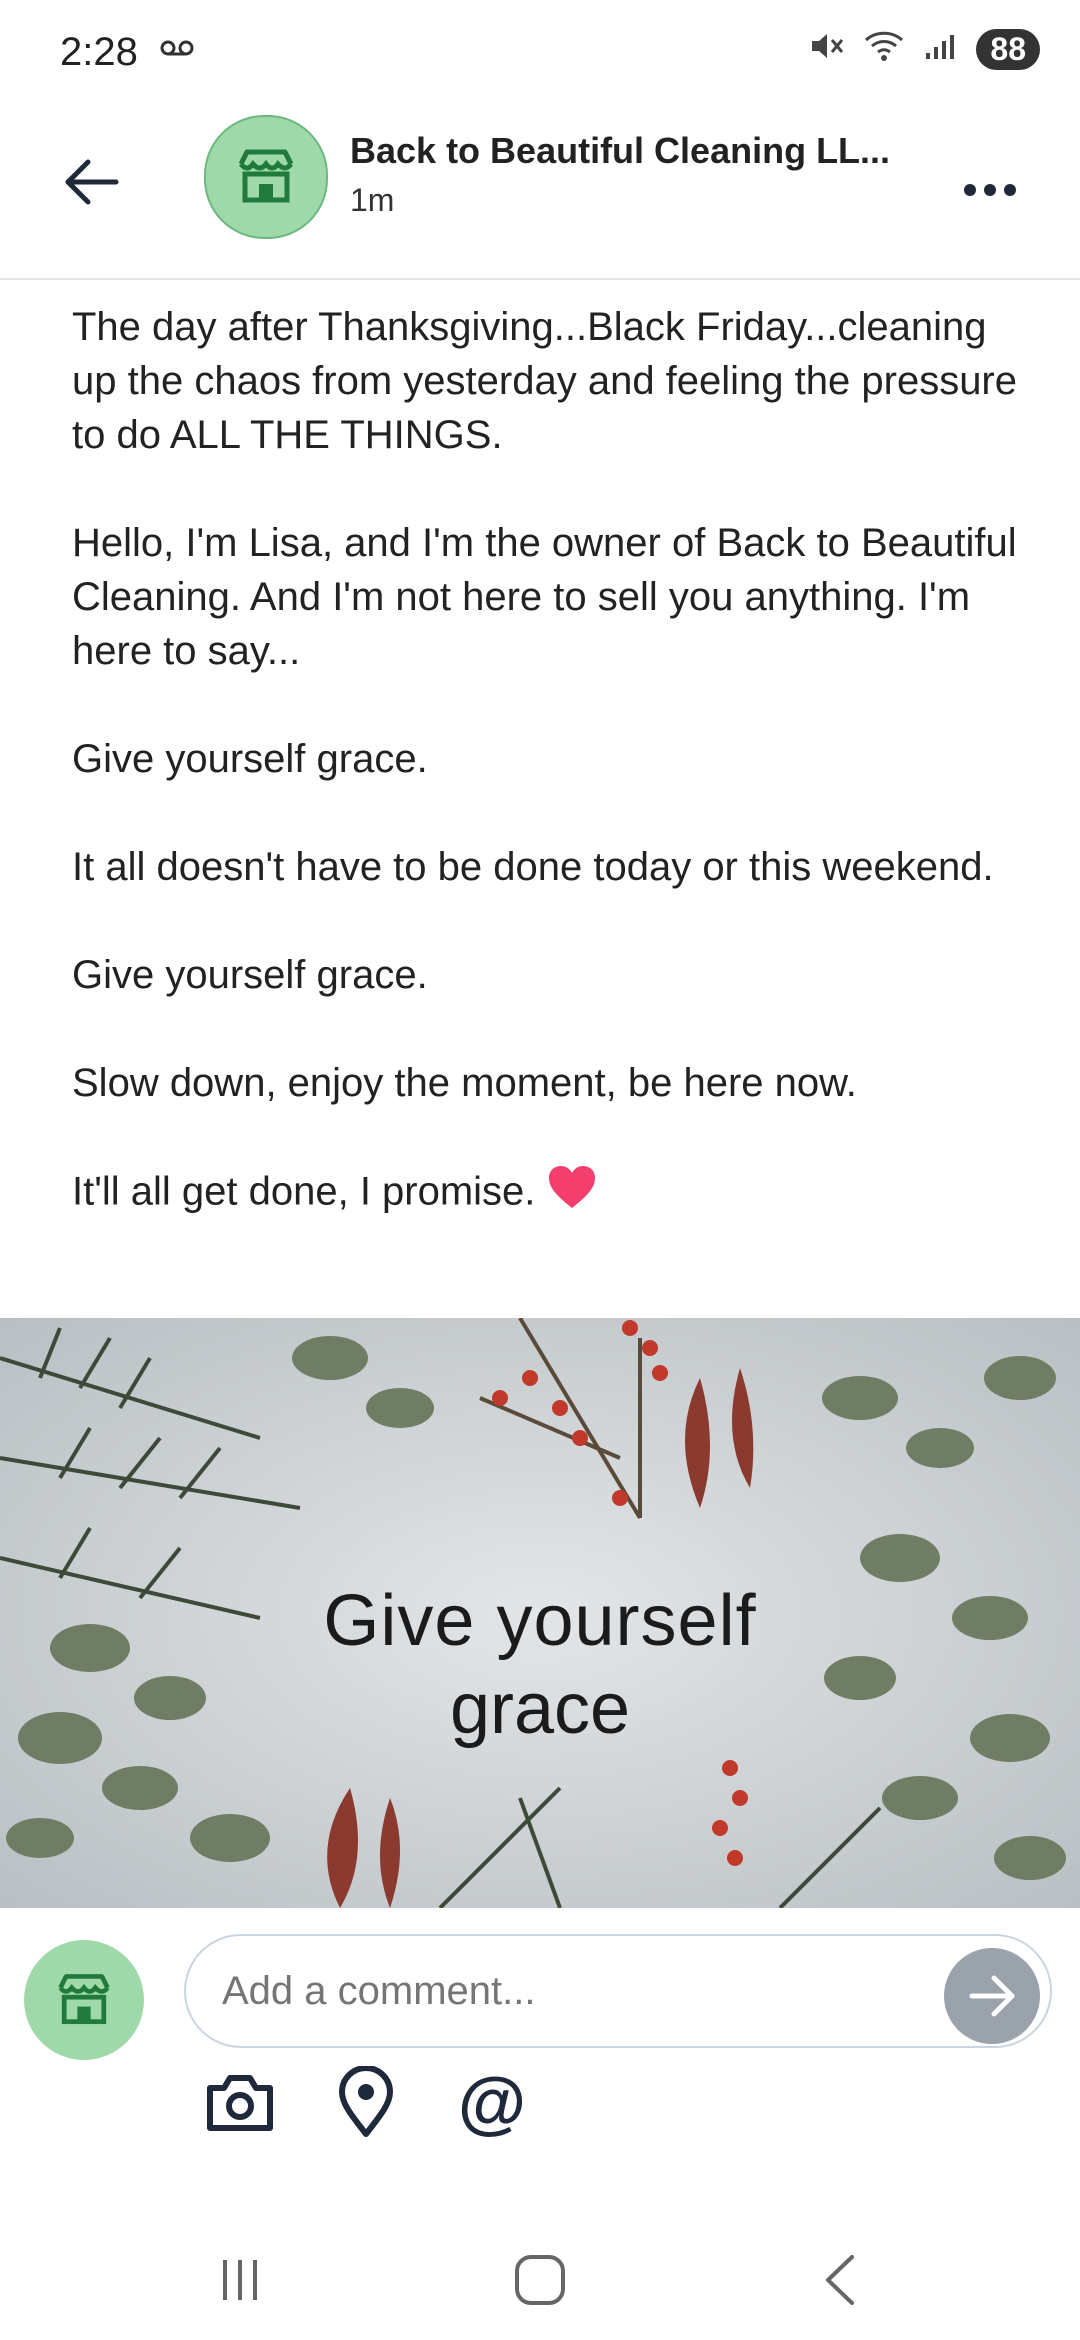  Describe the element at coordinates (540, 1709) in the screenshot. I see `image-caption-line2: grace` at that location.